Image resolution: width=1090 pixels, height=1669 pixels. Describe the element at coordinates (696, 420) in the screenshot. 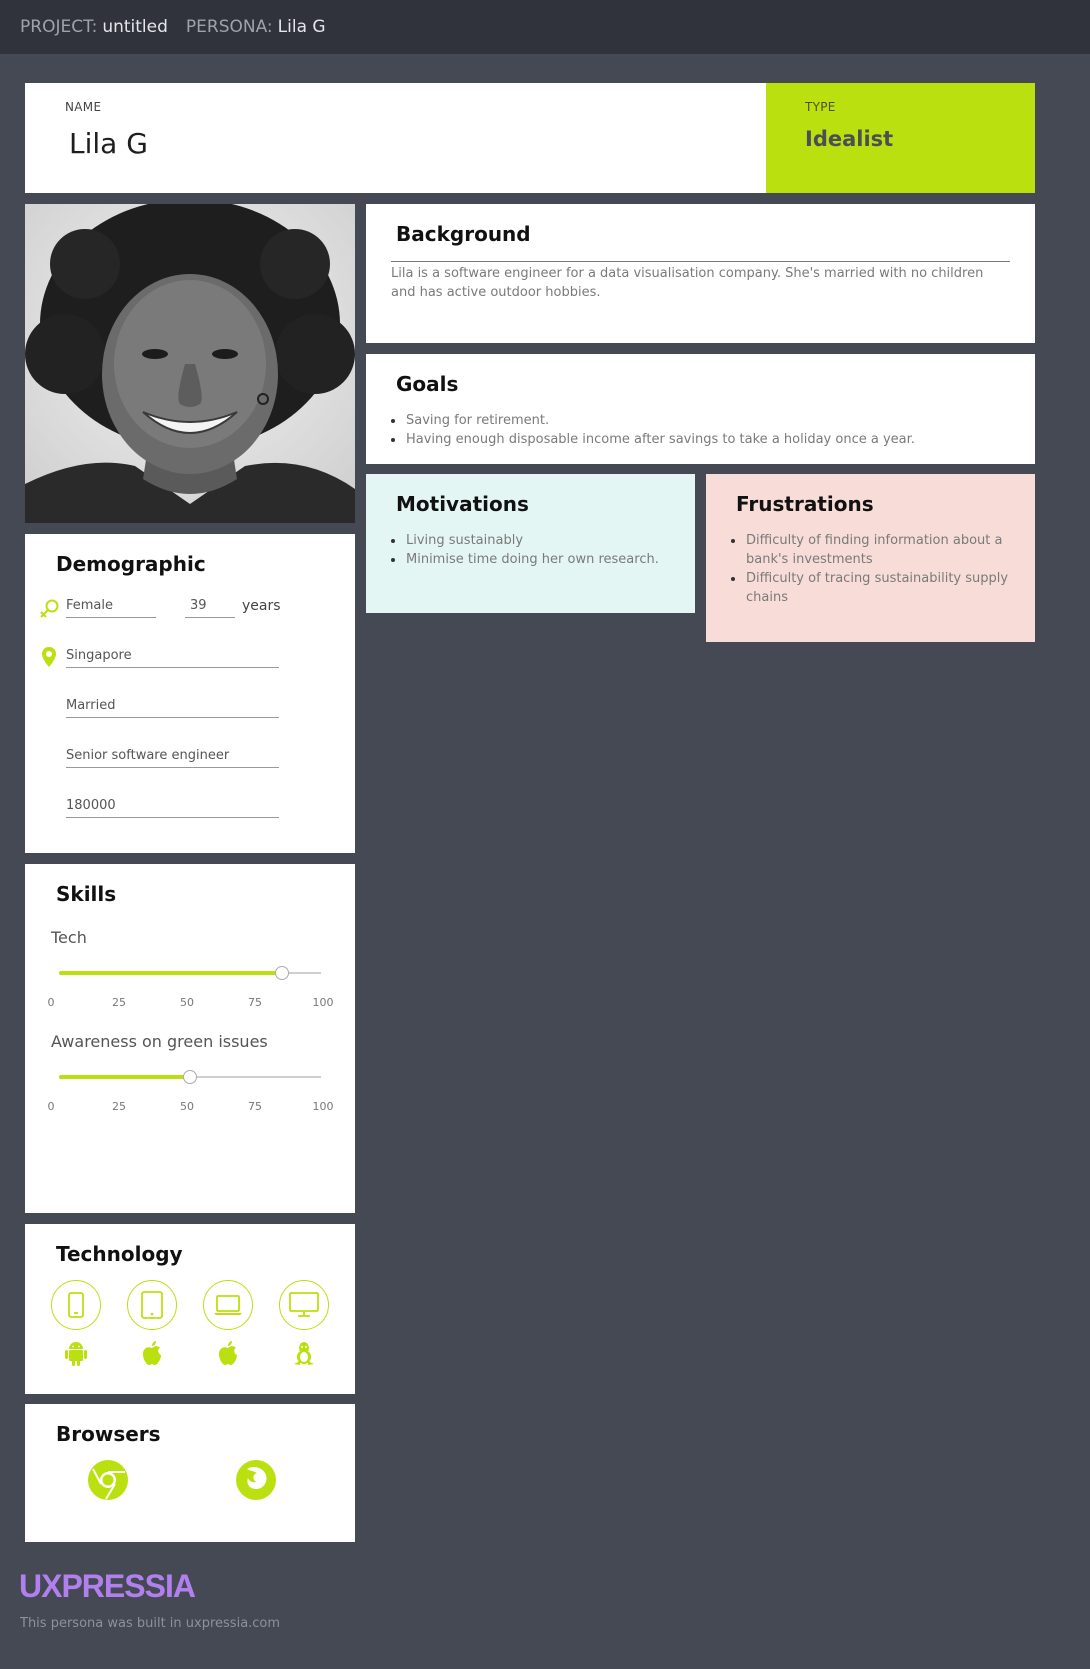

I see `list-item: Saving for retirement.` at that location.